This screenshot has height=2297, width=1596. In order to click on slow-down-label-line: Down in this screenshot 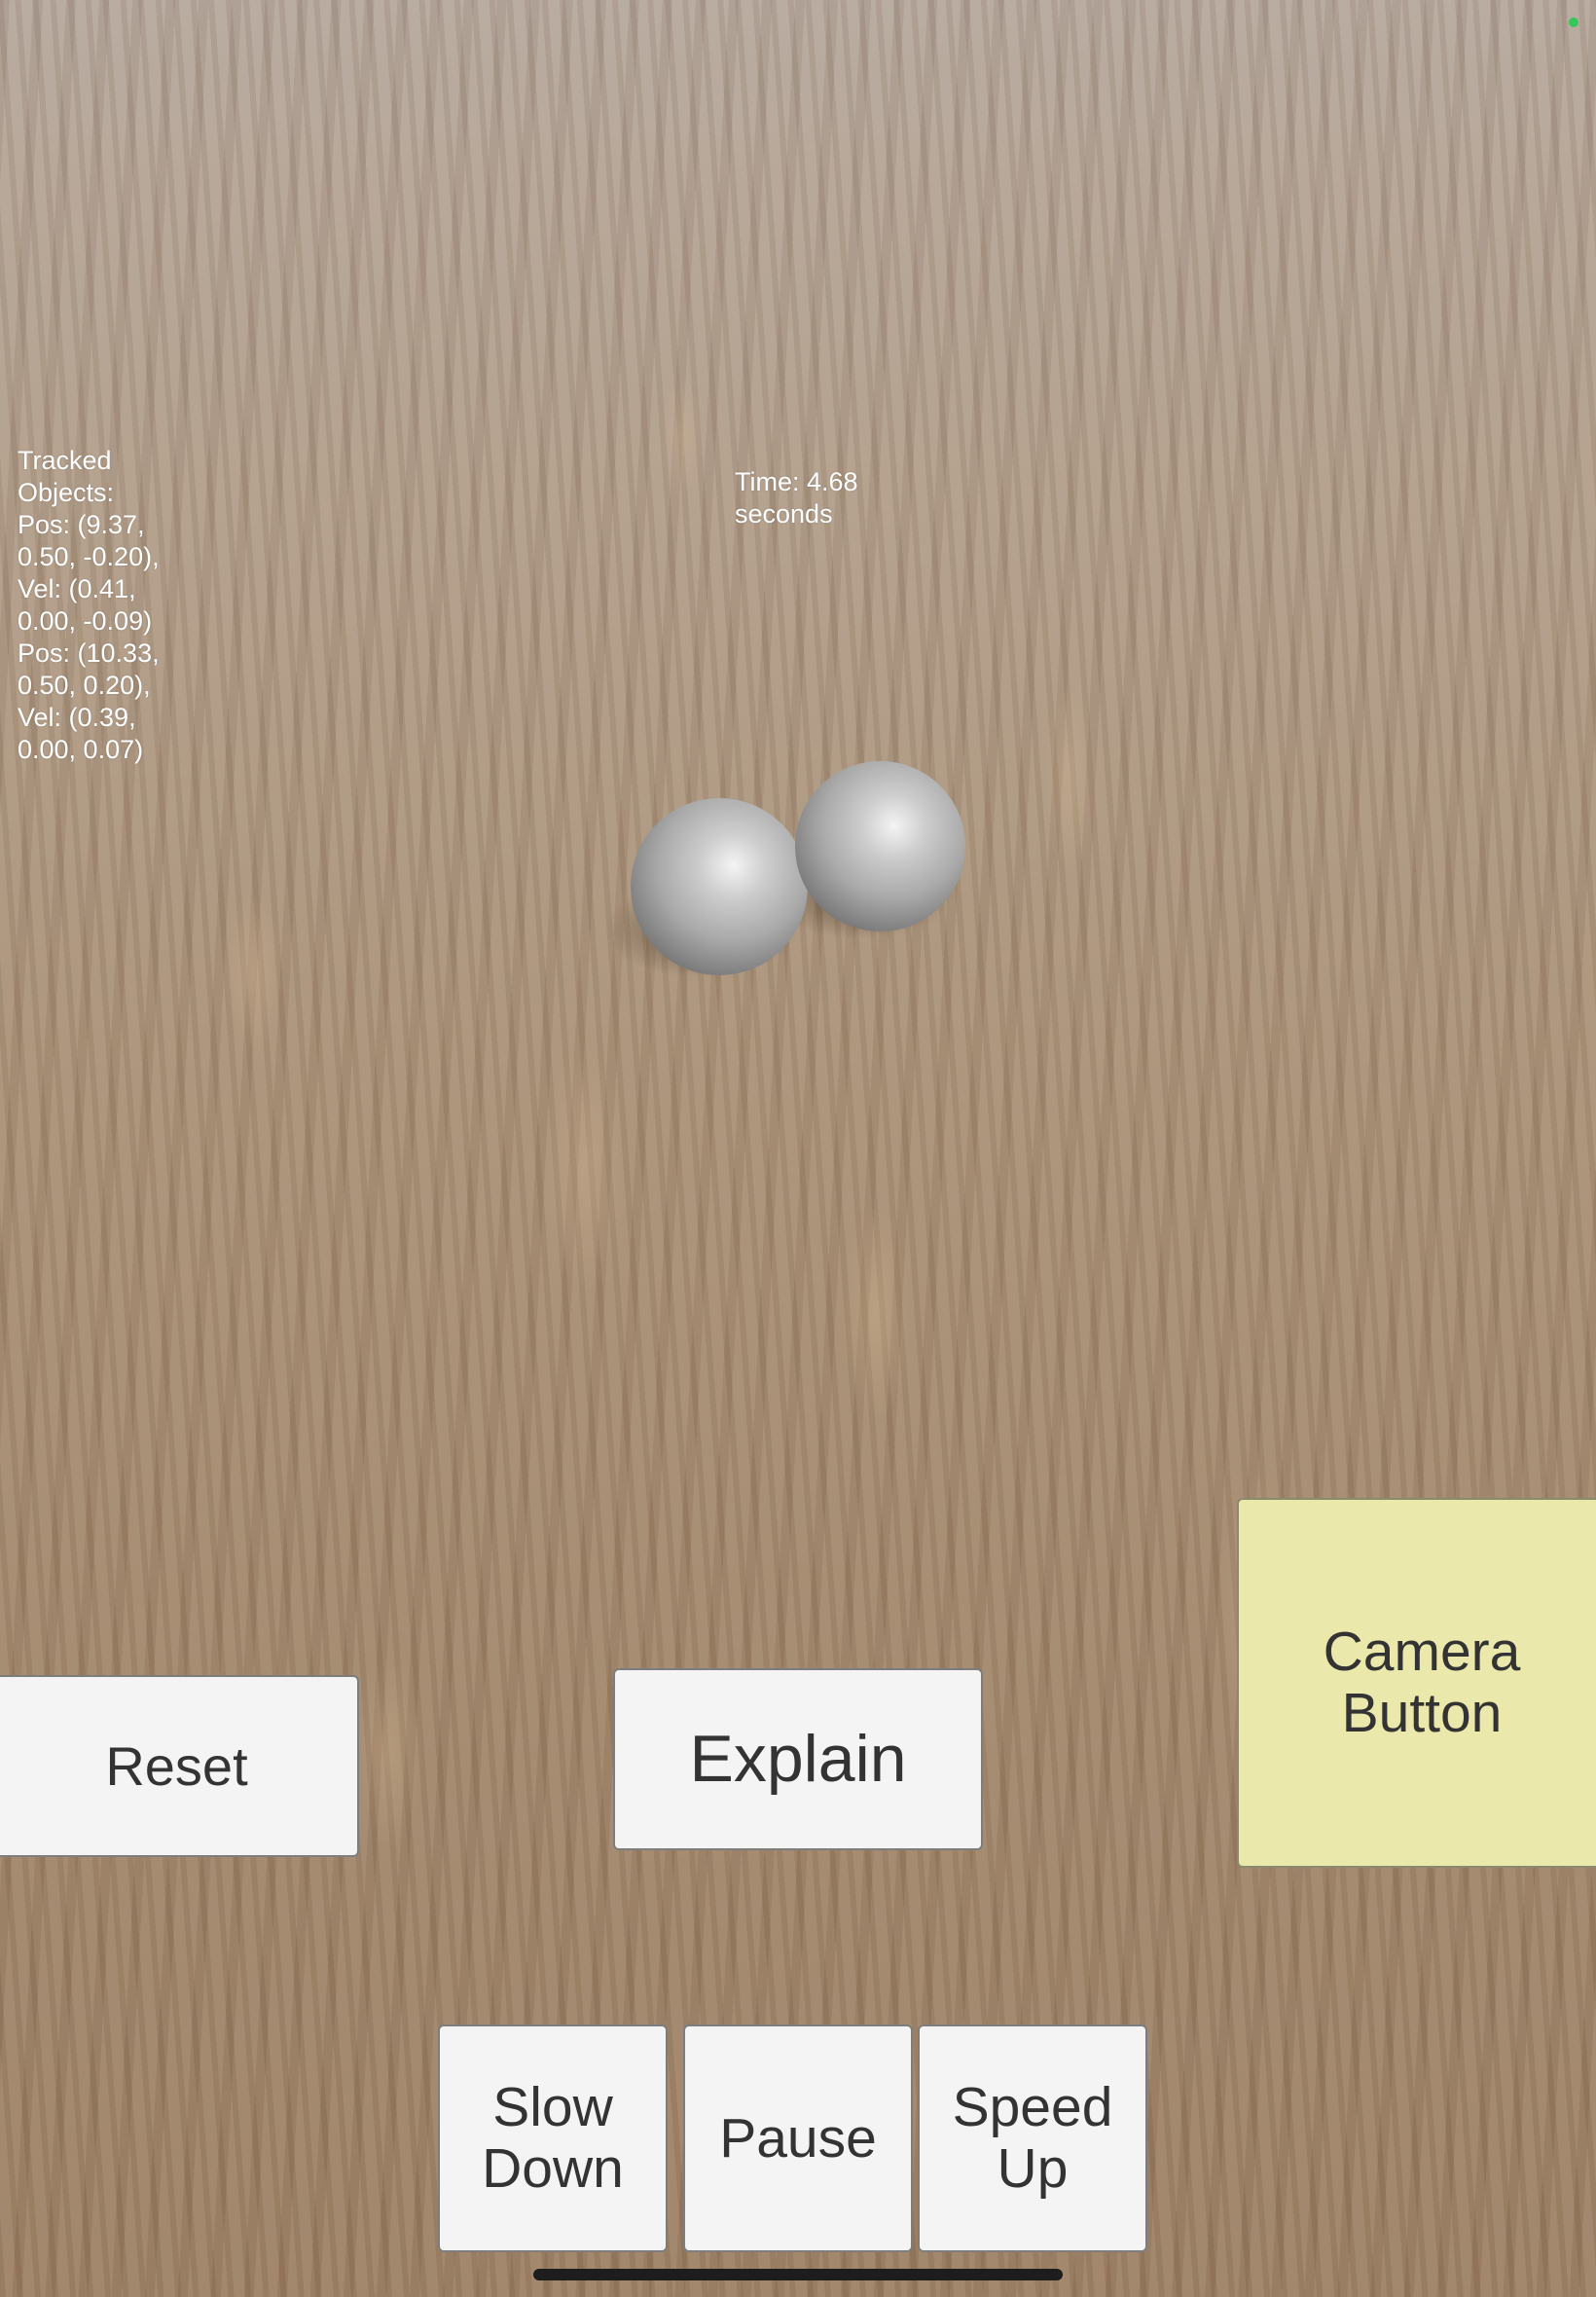, I will do `click(553, 2168)`.